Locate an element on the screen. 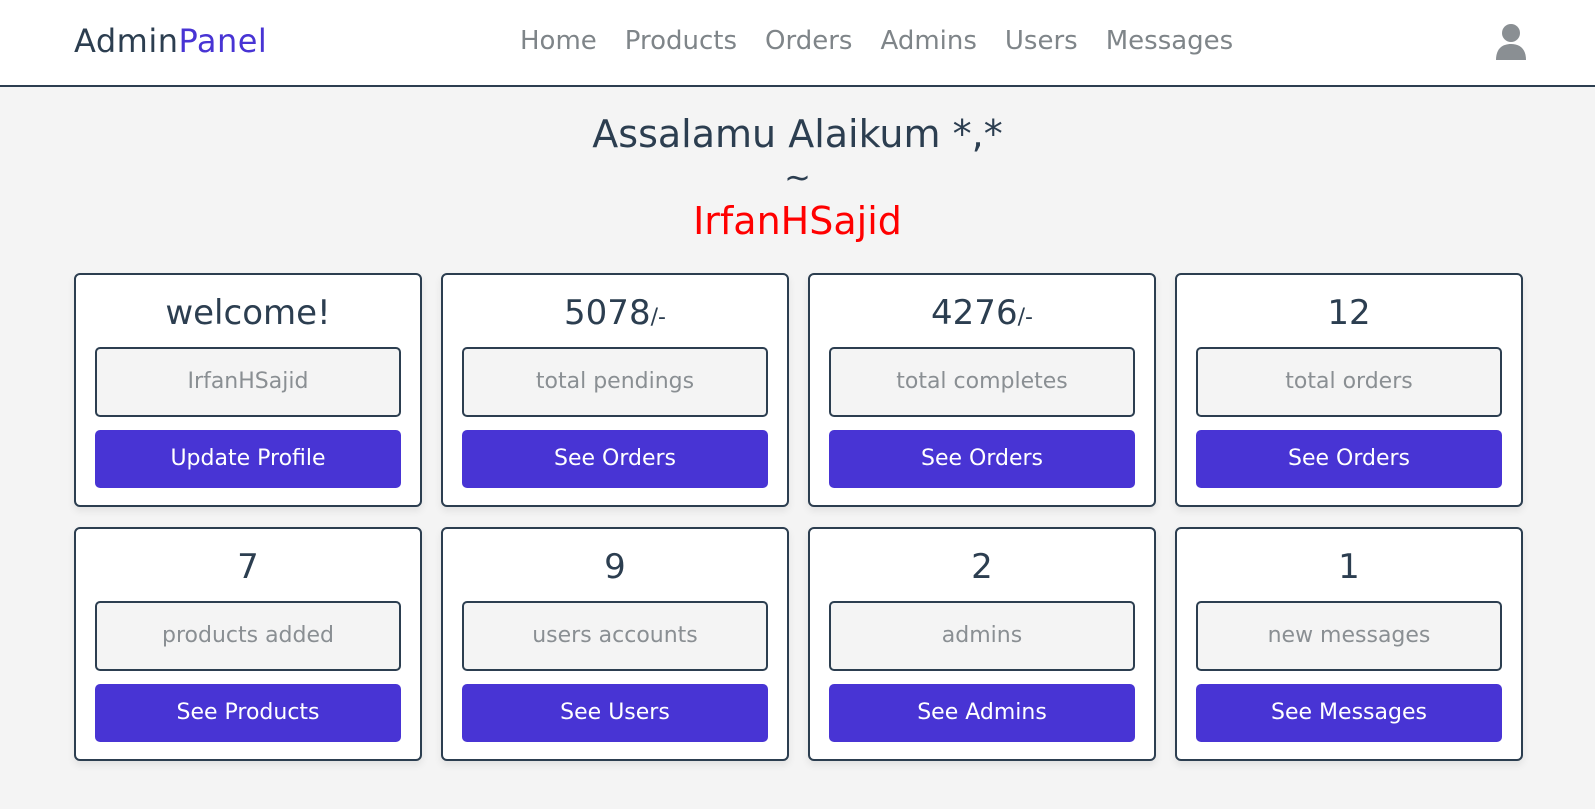  card-messages: 1 new messages See Messages is located at coordinates (1349, 644).